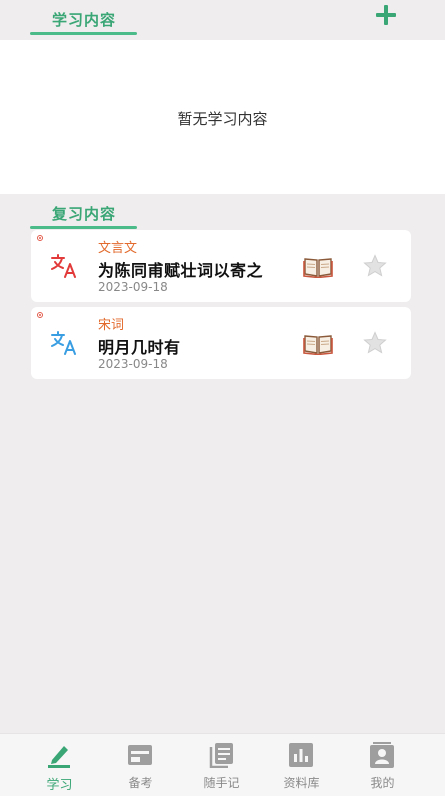 Image resolution: width=445 pixels, height=796 pixels. Describe the element at coordinates (84, 20) in the screenshot. I see `learn-section-title: 学习内容` at that location.